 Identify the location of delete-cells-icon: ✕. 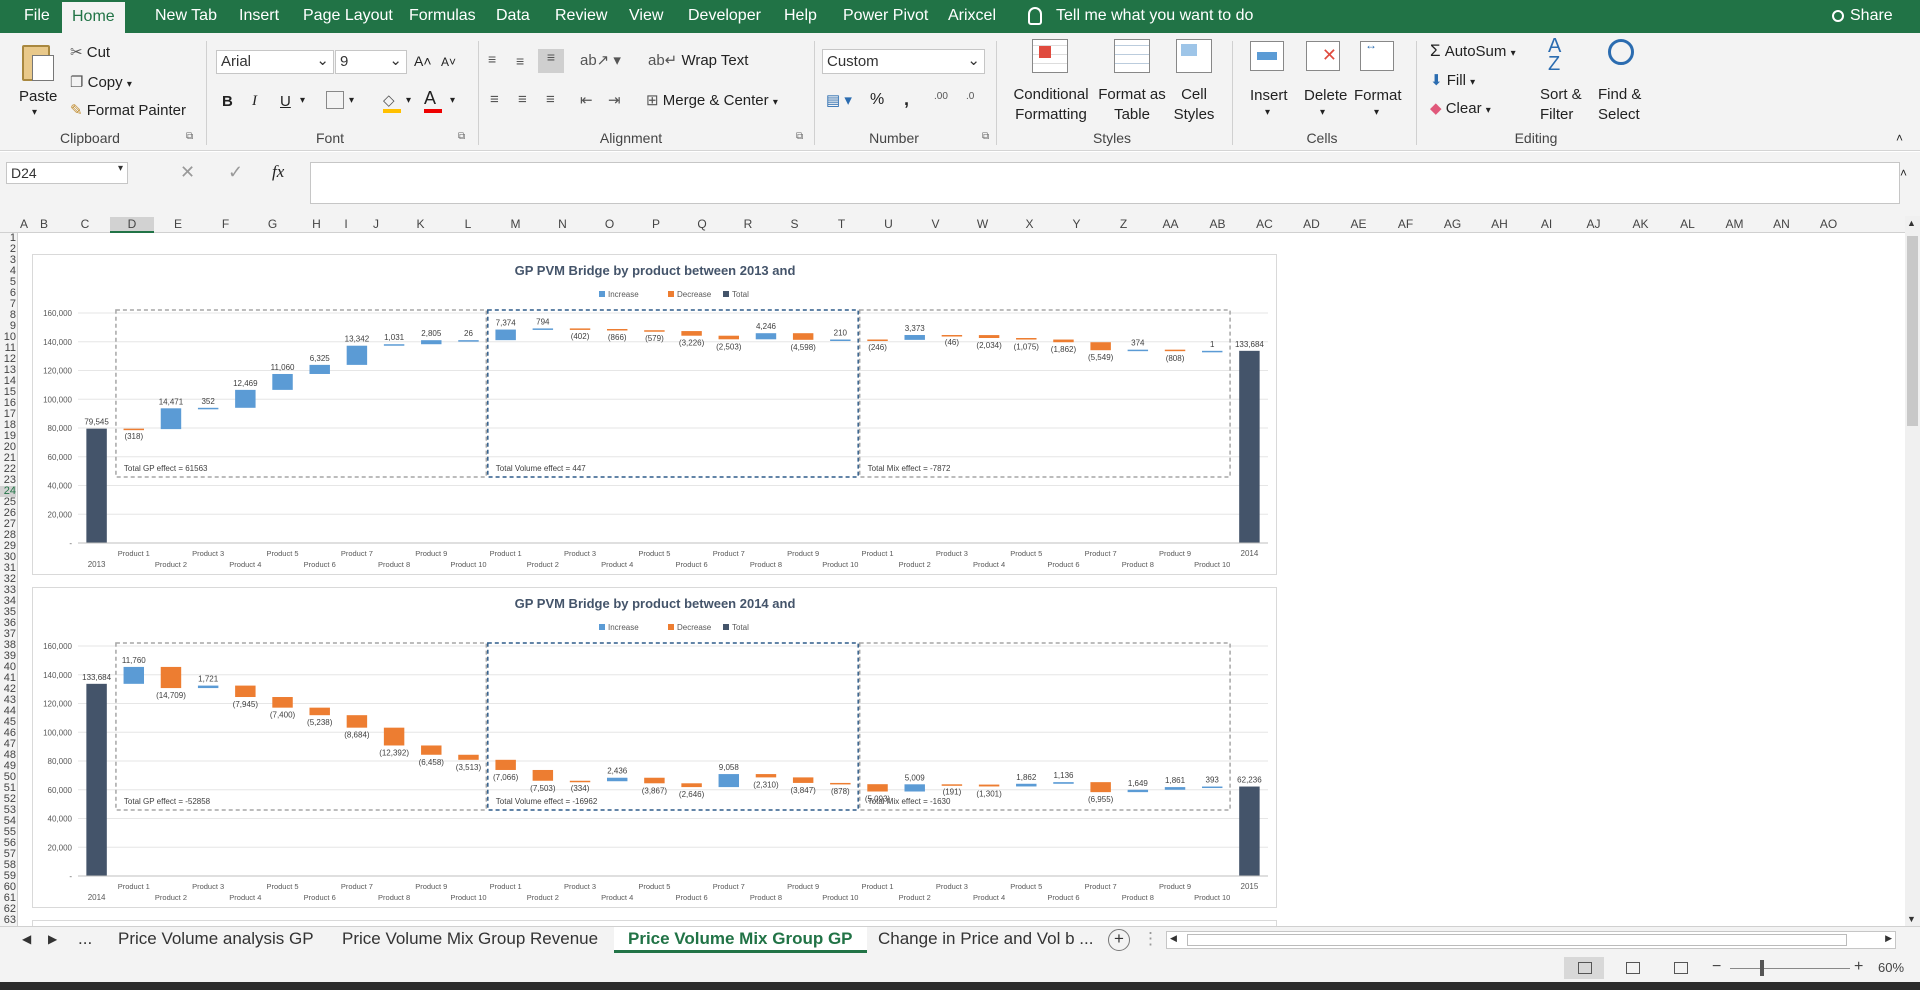
(1323, 56).